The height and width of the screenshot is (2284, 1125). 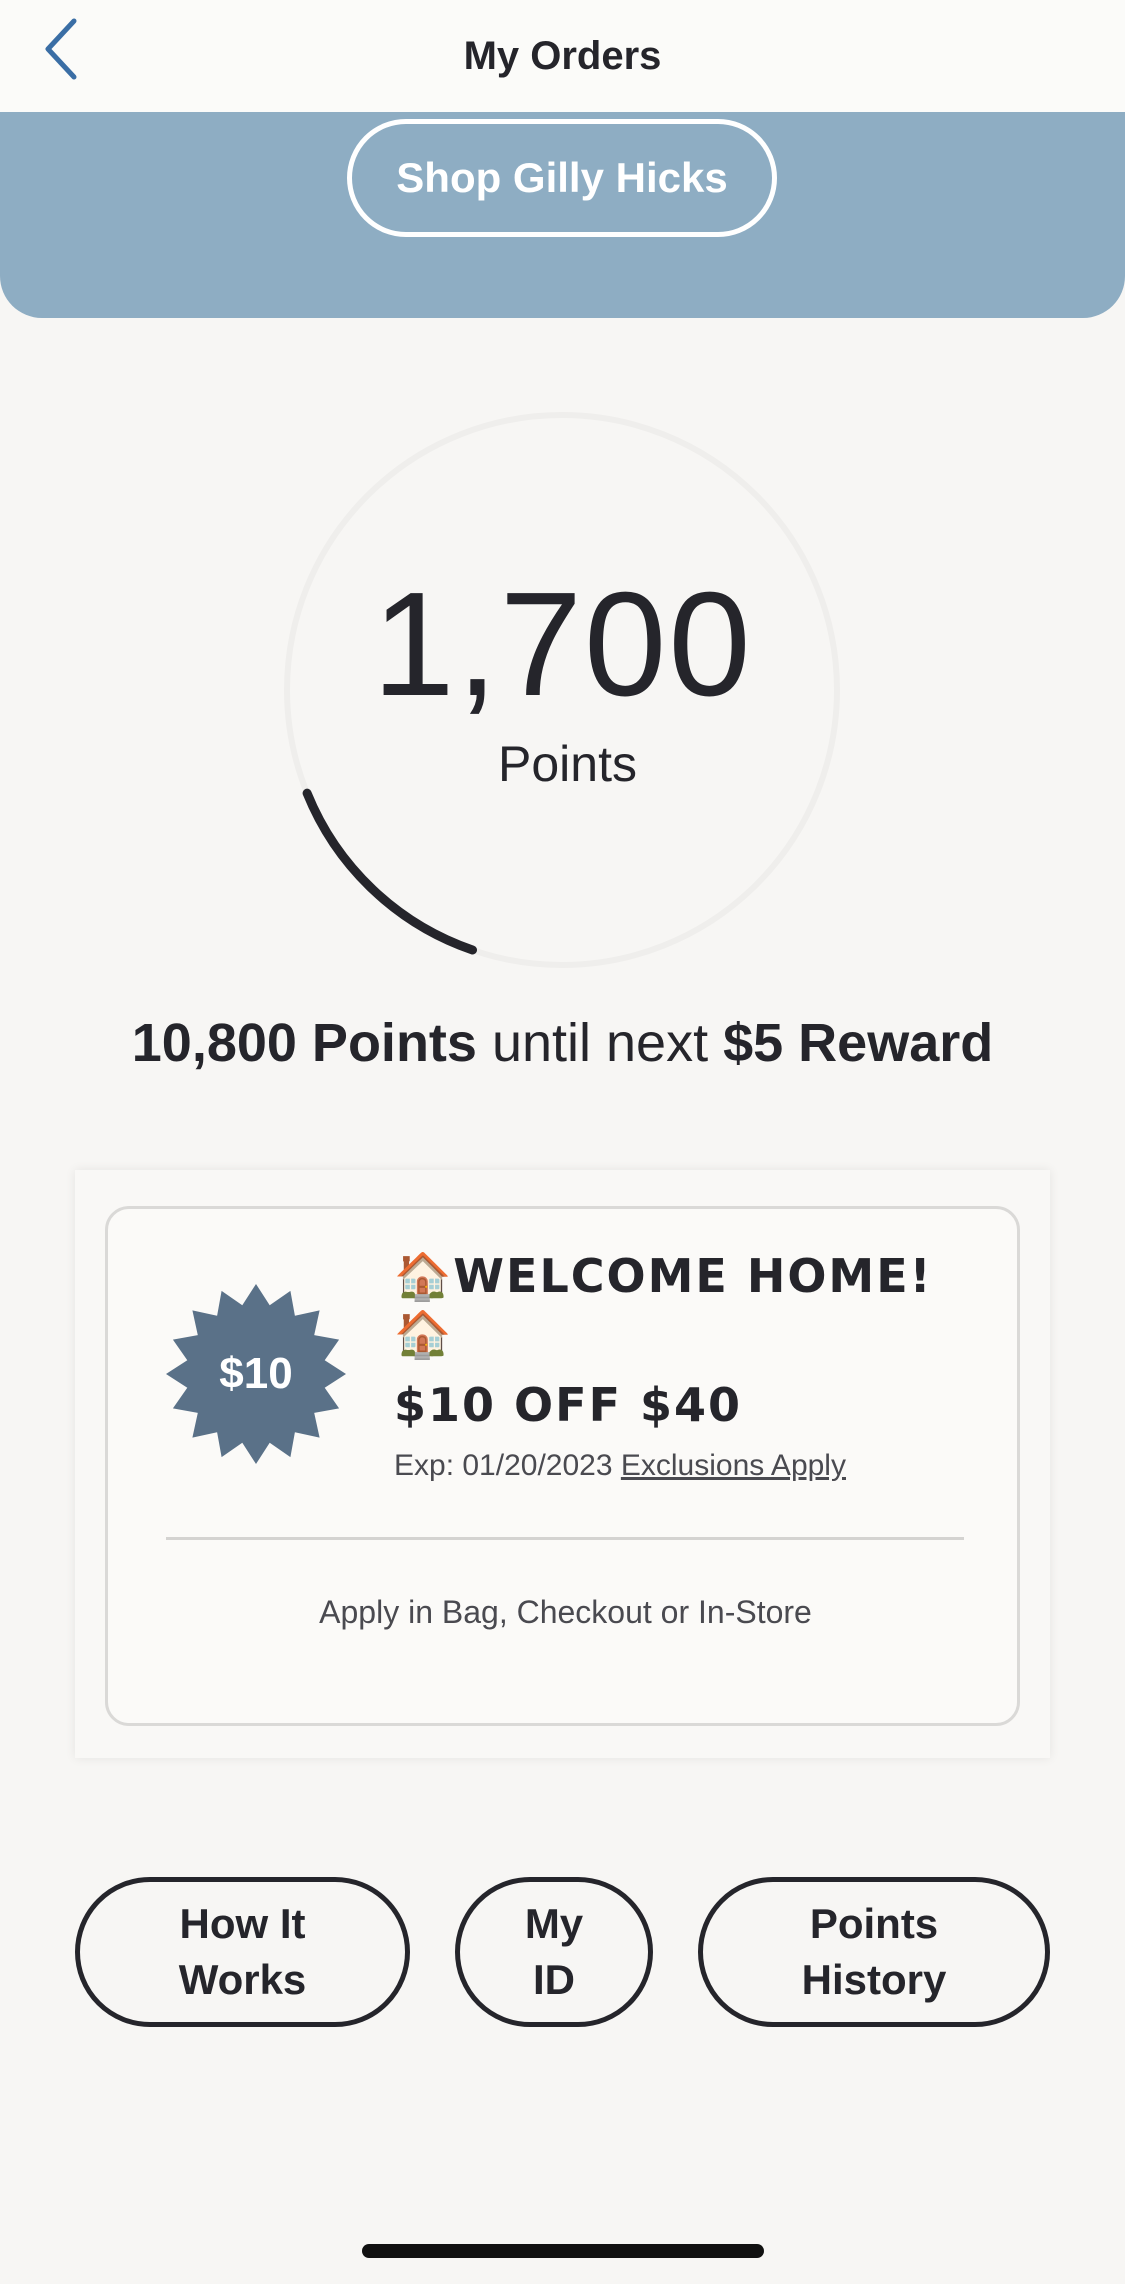 What do you see at coordinates (565, 1612) in the screenshot?
I see `offer-apply-text: Apply in Bag, Checkout or In-Store` at bounding box center [565, 1612].